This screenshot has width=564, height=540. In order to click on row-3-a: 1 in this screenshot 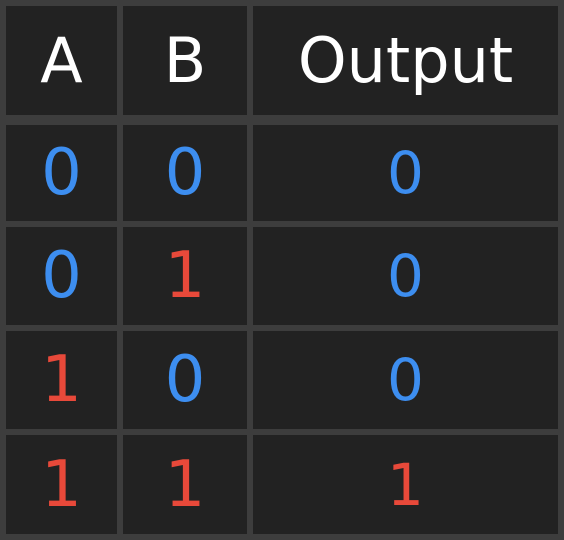, I will do `click(61, 380)`.